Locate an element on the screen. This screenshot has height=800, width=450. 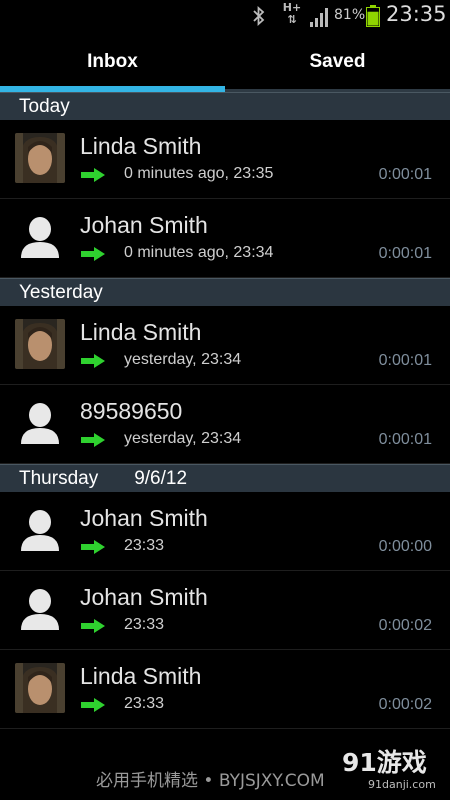
status-clock: 23:35 is located at coordinates (416, 14).